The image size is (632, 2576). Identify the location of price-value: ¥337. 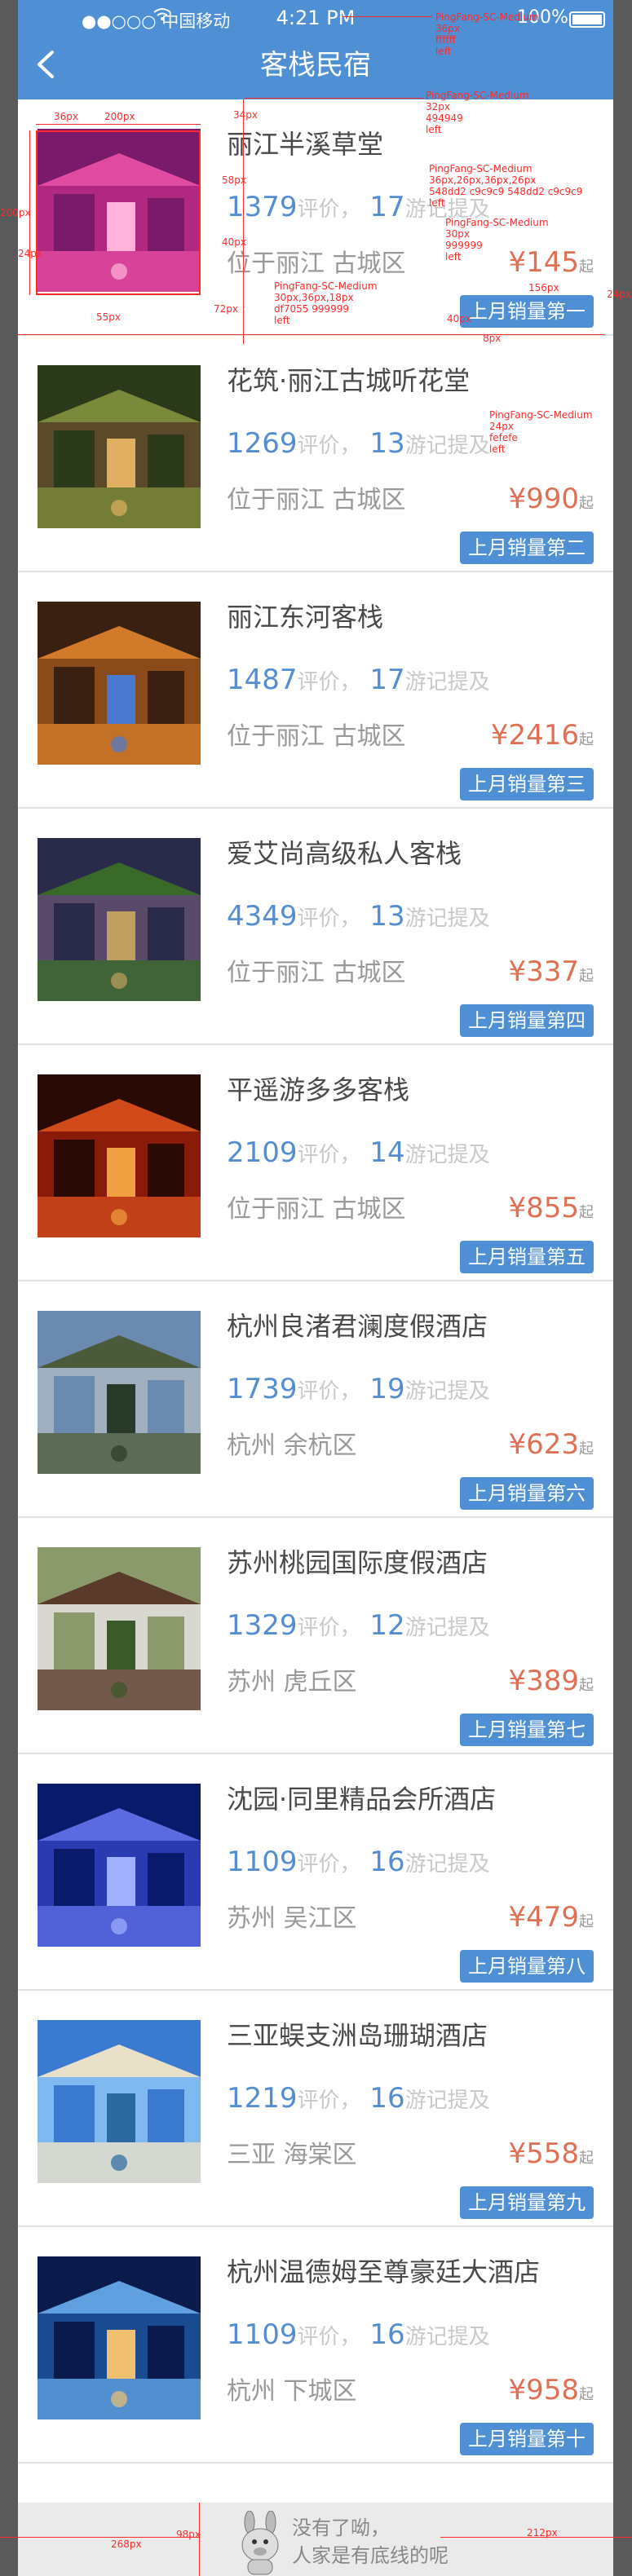
(543, 971).